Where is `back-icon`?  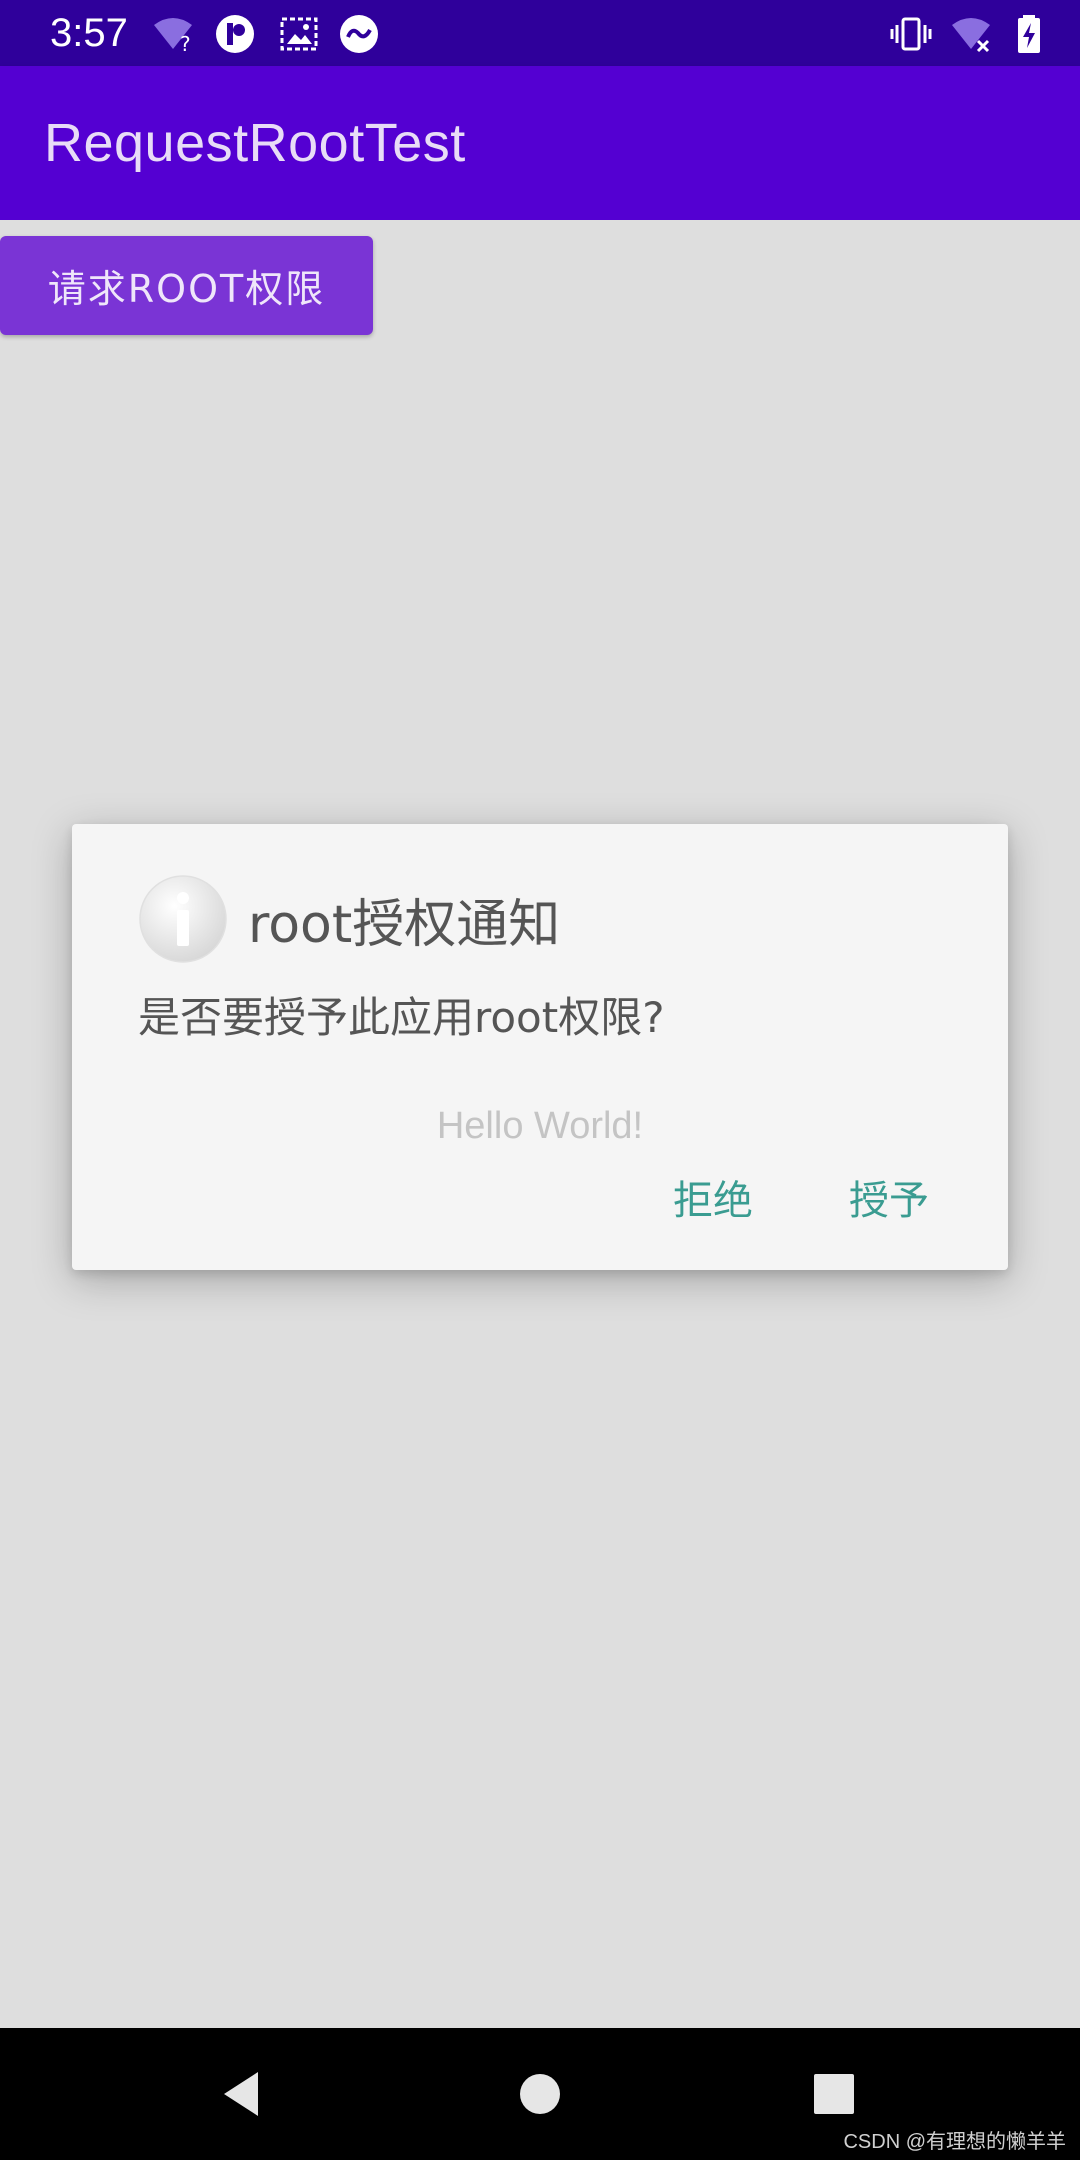
back-icon is located at coordinates (244, 2094).